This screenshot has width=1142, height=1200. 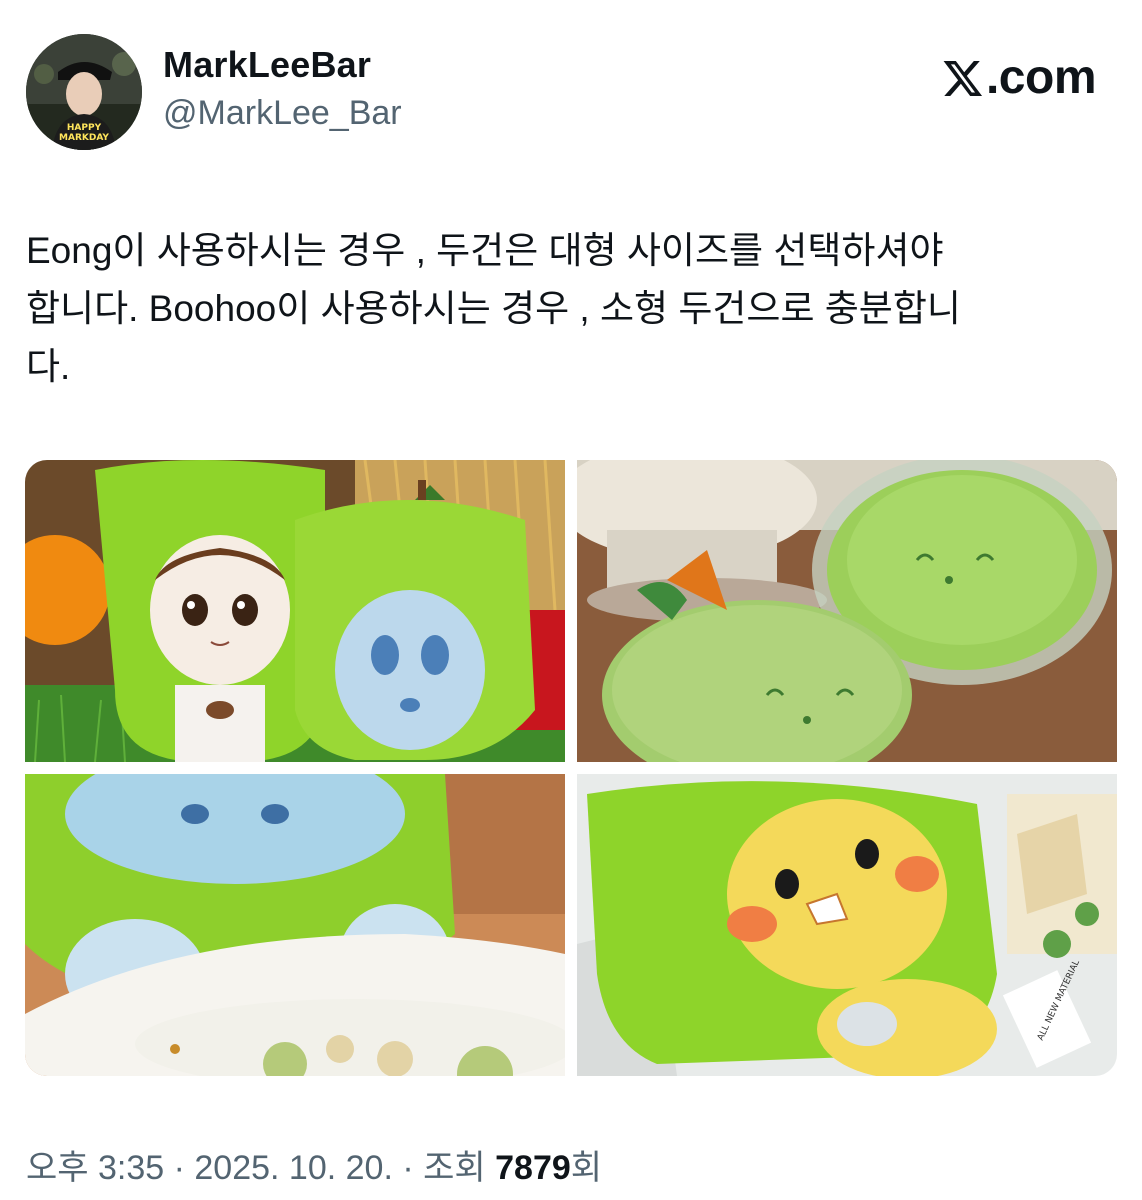 What do you see at coordinates (84, 128) in the screenshot?
I see `avatar-caption-line1: HAPPY` at bounding box center [84, 128].